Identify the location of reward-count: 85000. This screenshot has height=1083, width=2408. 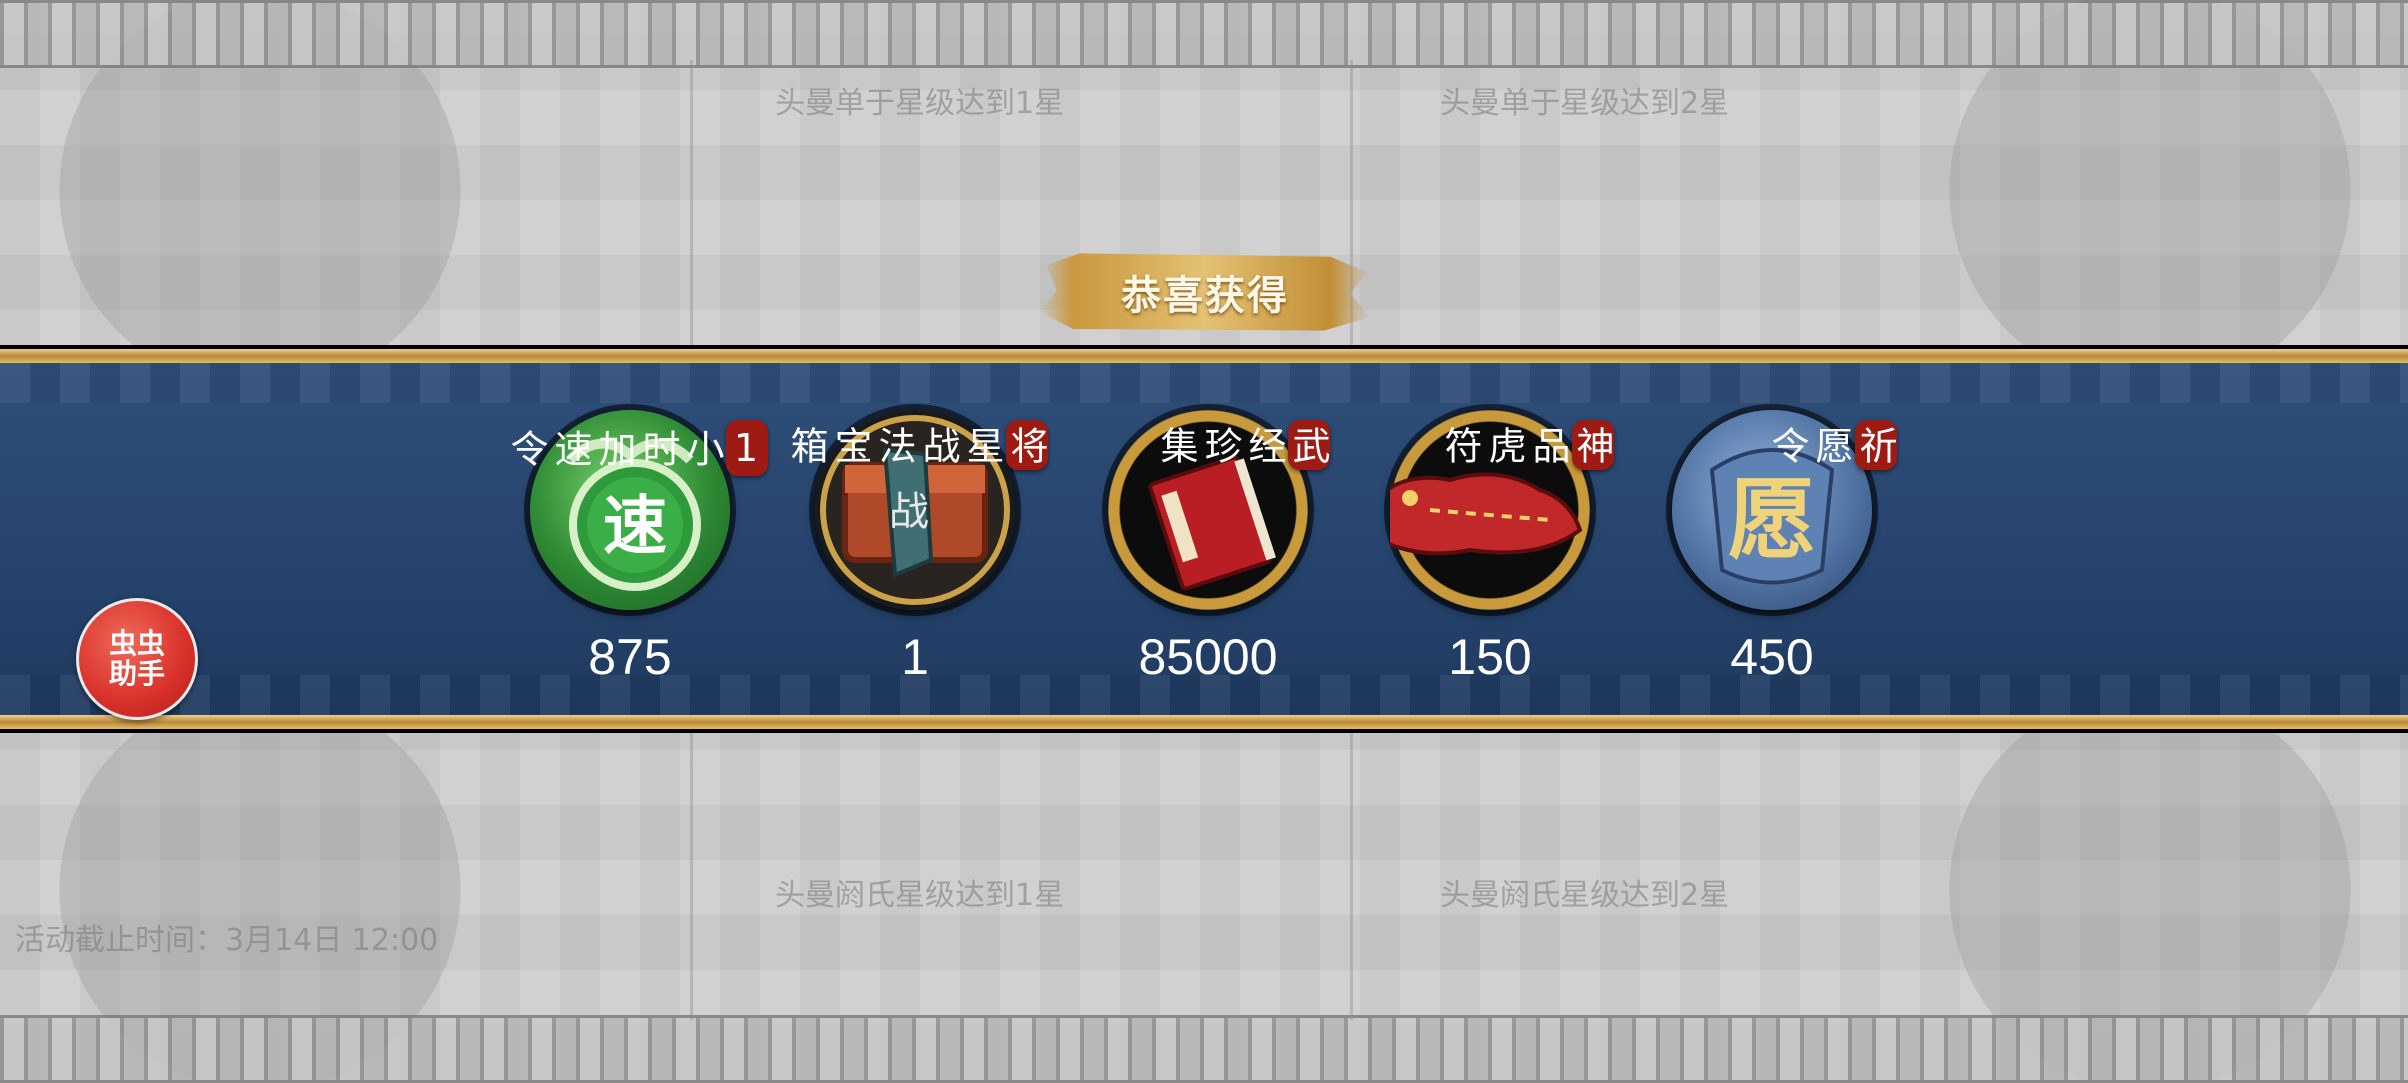
(1208, 657).